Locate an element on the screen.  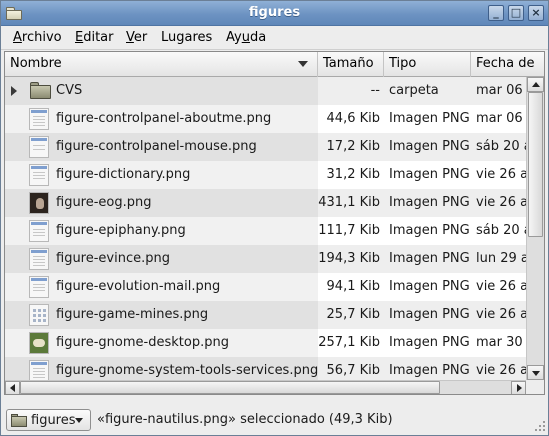
column-header-name: Nombre is located at coordinates (161, 64).